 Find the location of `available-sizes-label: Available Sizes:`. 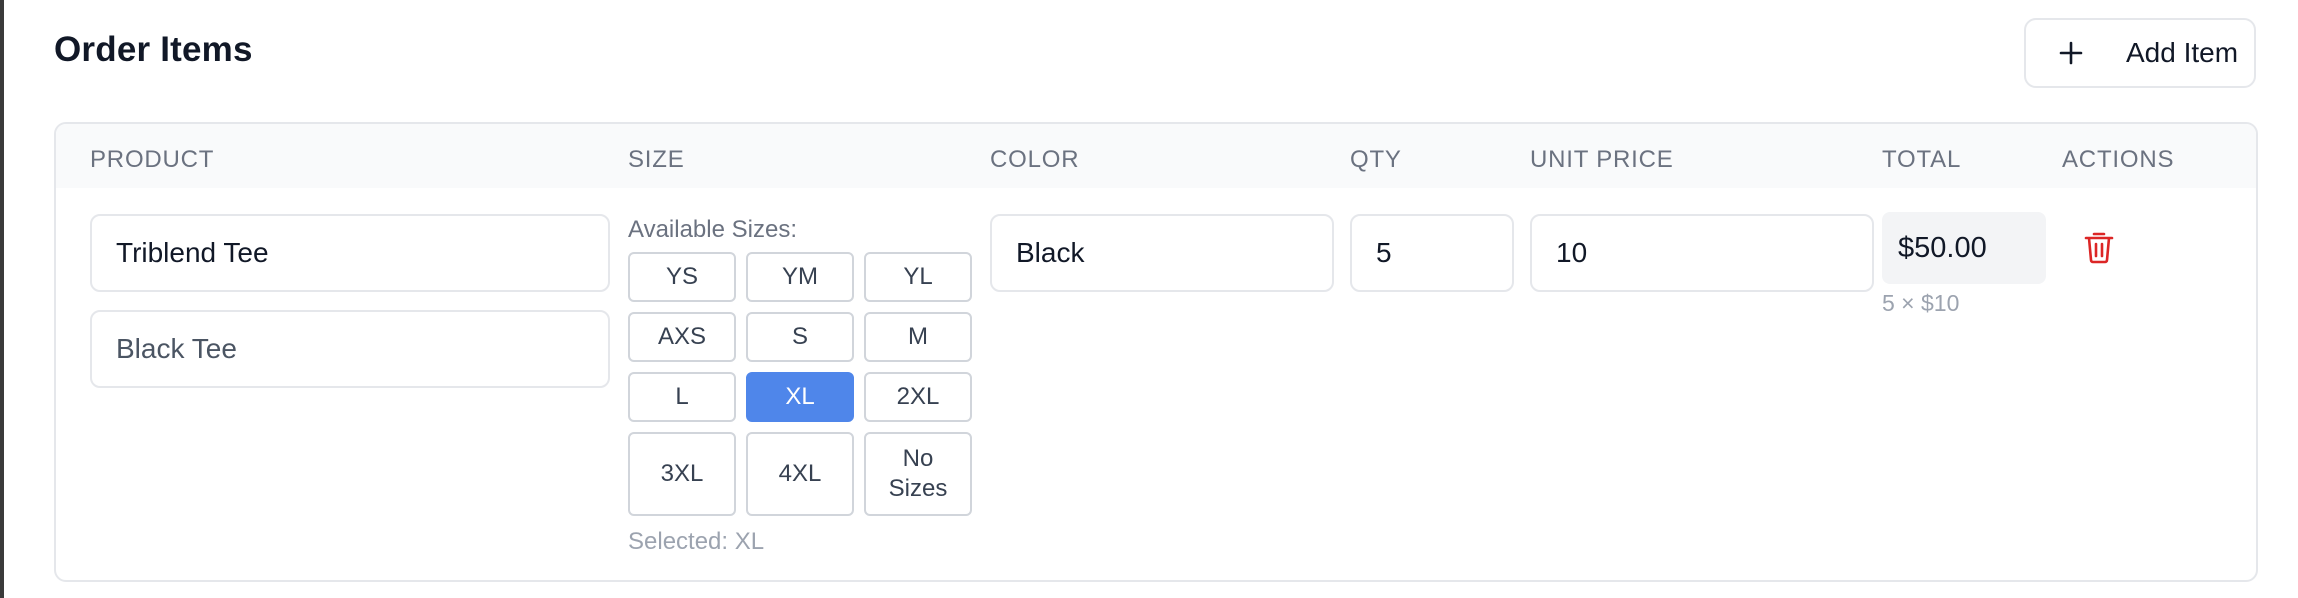

available-sizes-label: Available Sizes: is located at coordinates (712, 229).